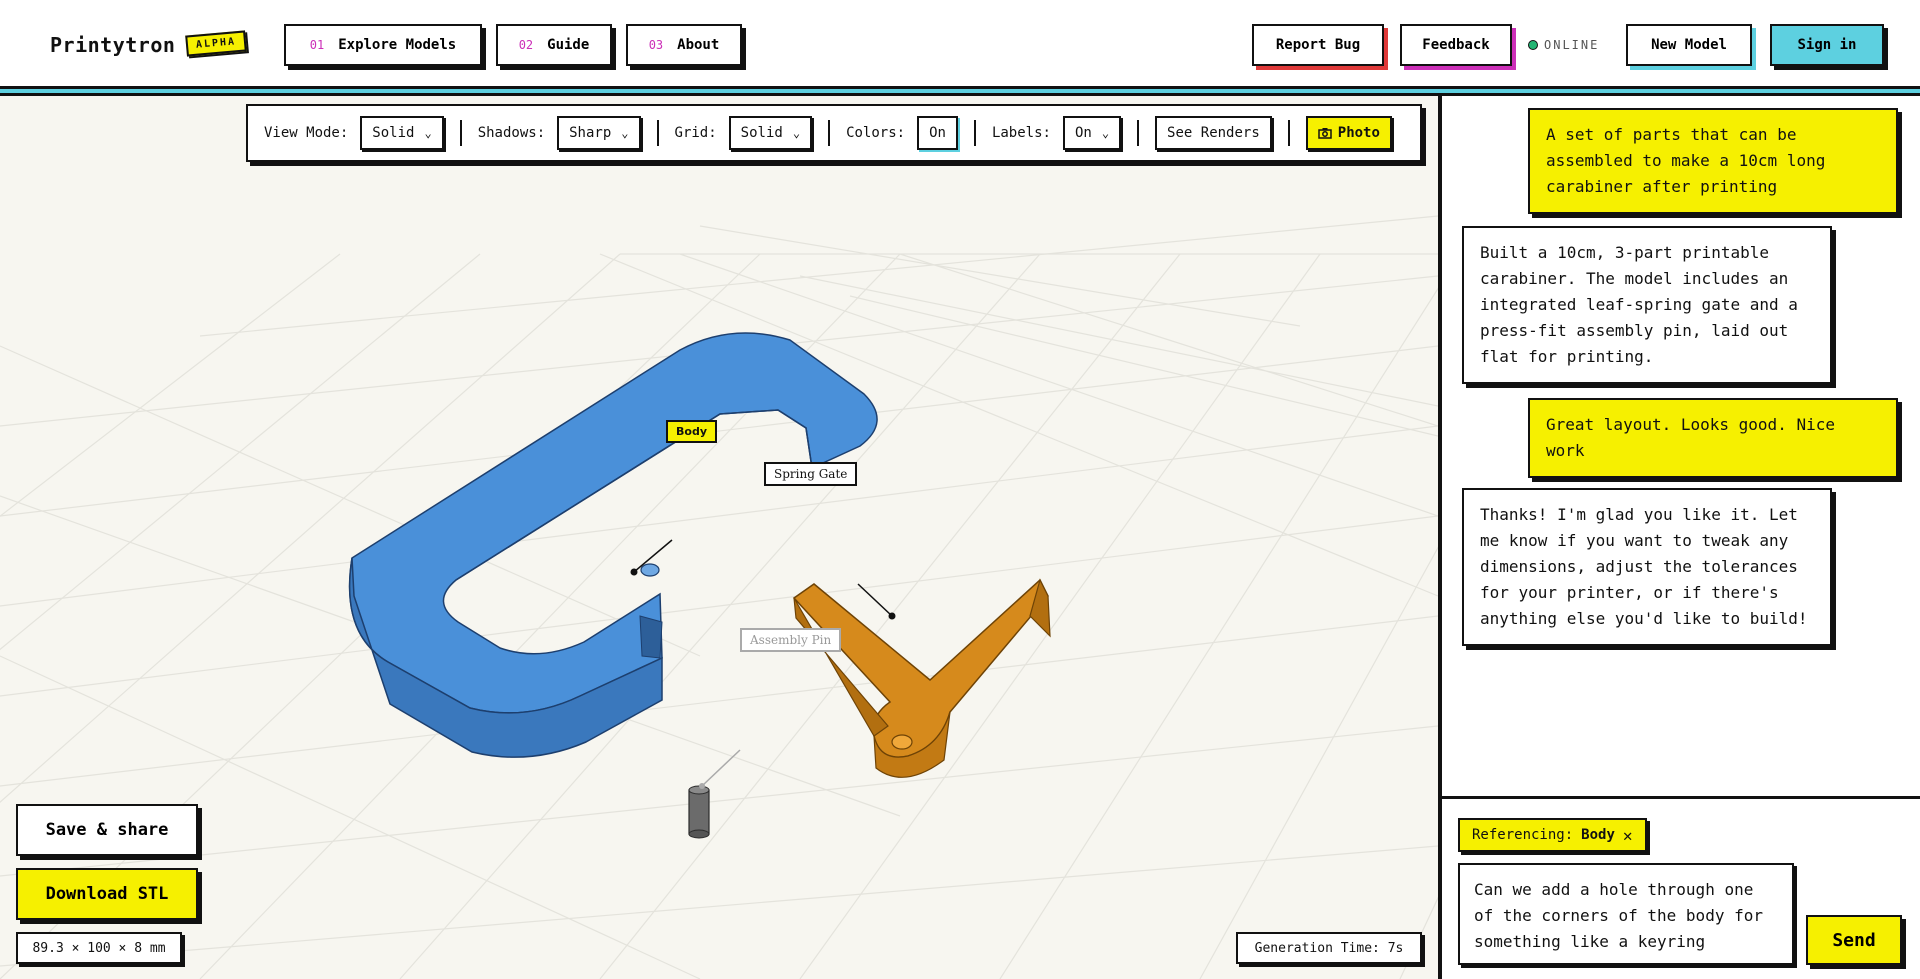  What do you see at coordinates (1456, 45) in the screenshot?
I see `feedback-button: Feedback` at bounding box center [1456, 45].